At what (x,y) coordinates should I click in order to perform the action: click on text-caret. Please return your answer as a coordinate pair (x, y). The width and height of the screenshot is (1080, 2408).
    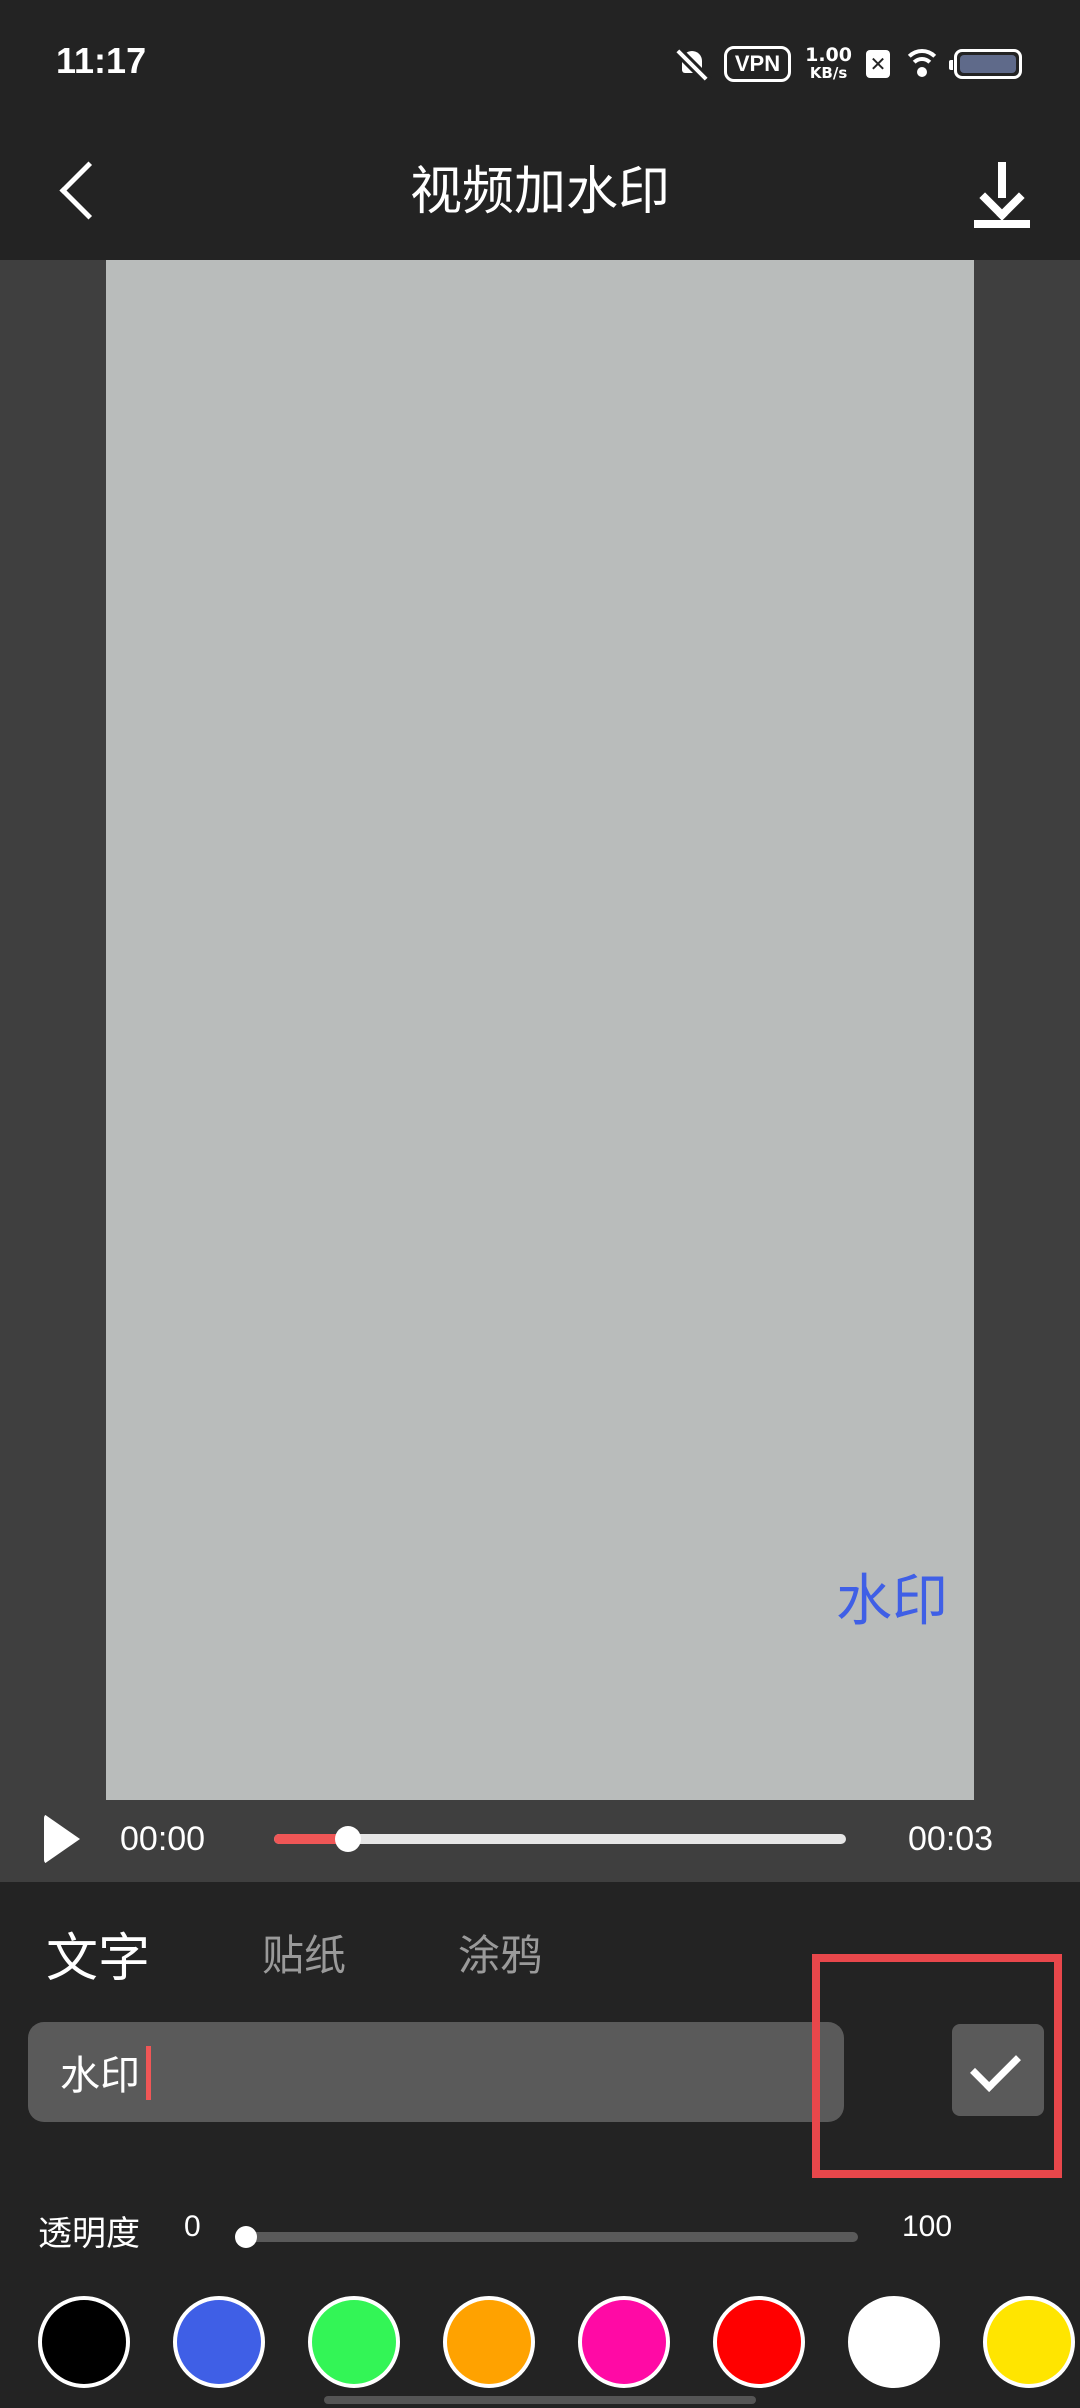
    Looking at the image, I should click on (148, 2073).